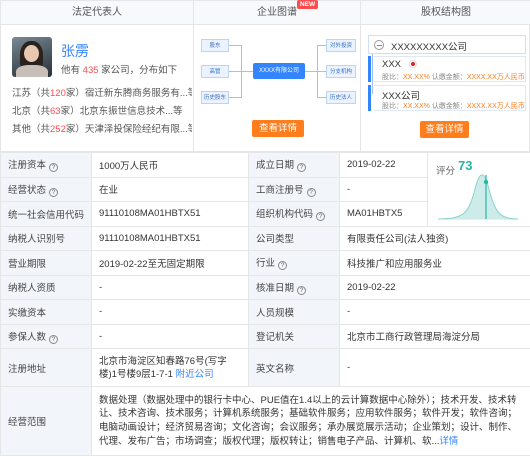 The image size is (530, 456). What do you see at coordinates (170, 238) in the screenshot?
I see `tax-id-value: 91110108MA01HBTX51` at bounding box center [170, 238].